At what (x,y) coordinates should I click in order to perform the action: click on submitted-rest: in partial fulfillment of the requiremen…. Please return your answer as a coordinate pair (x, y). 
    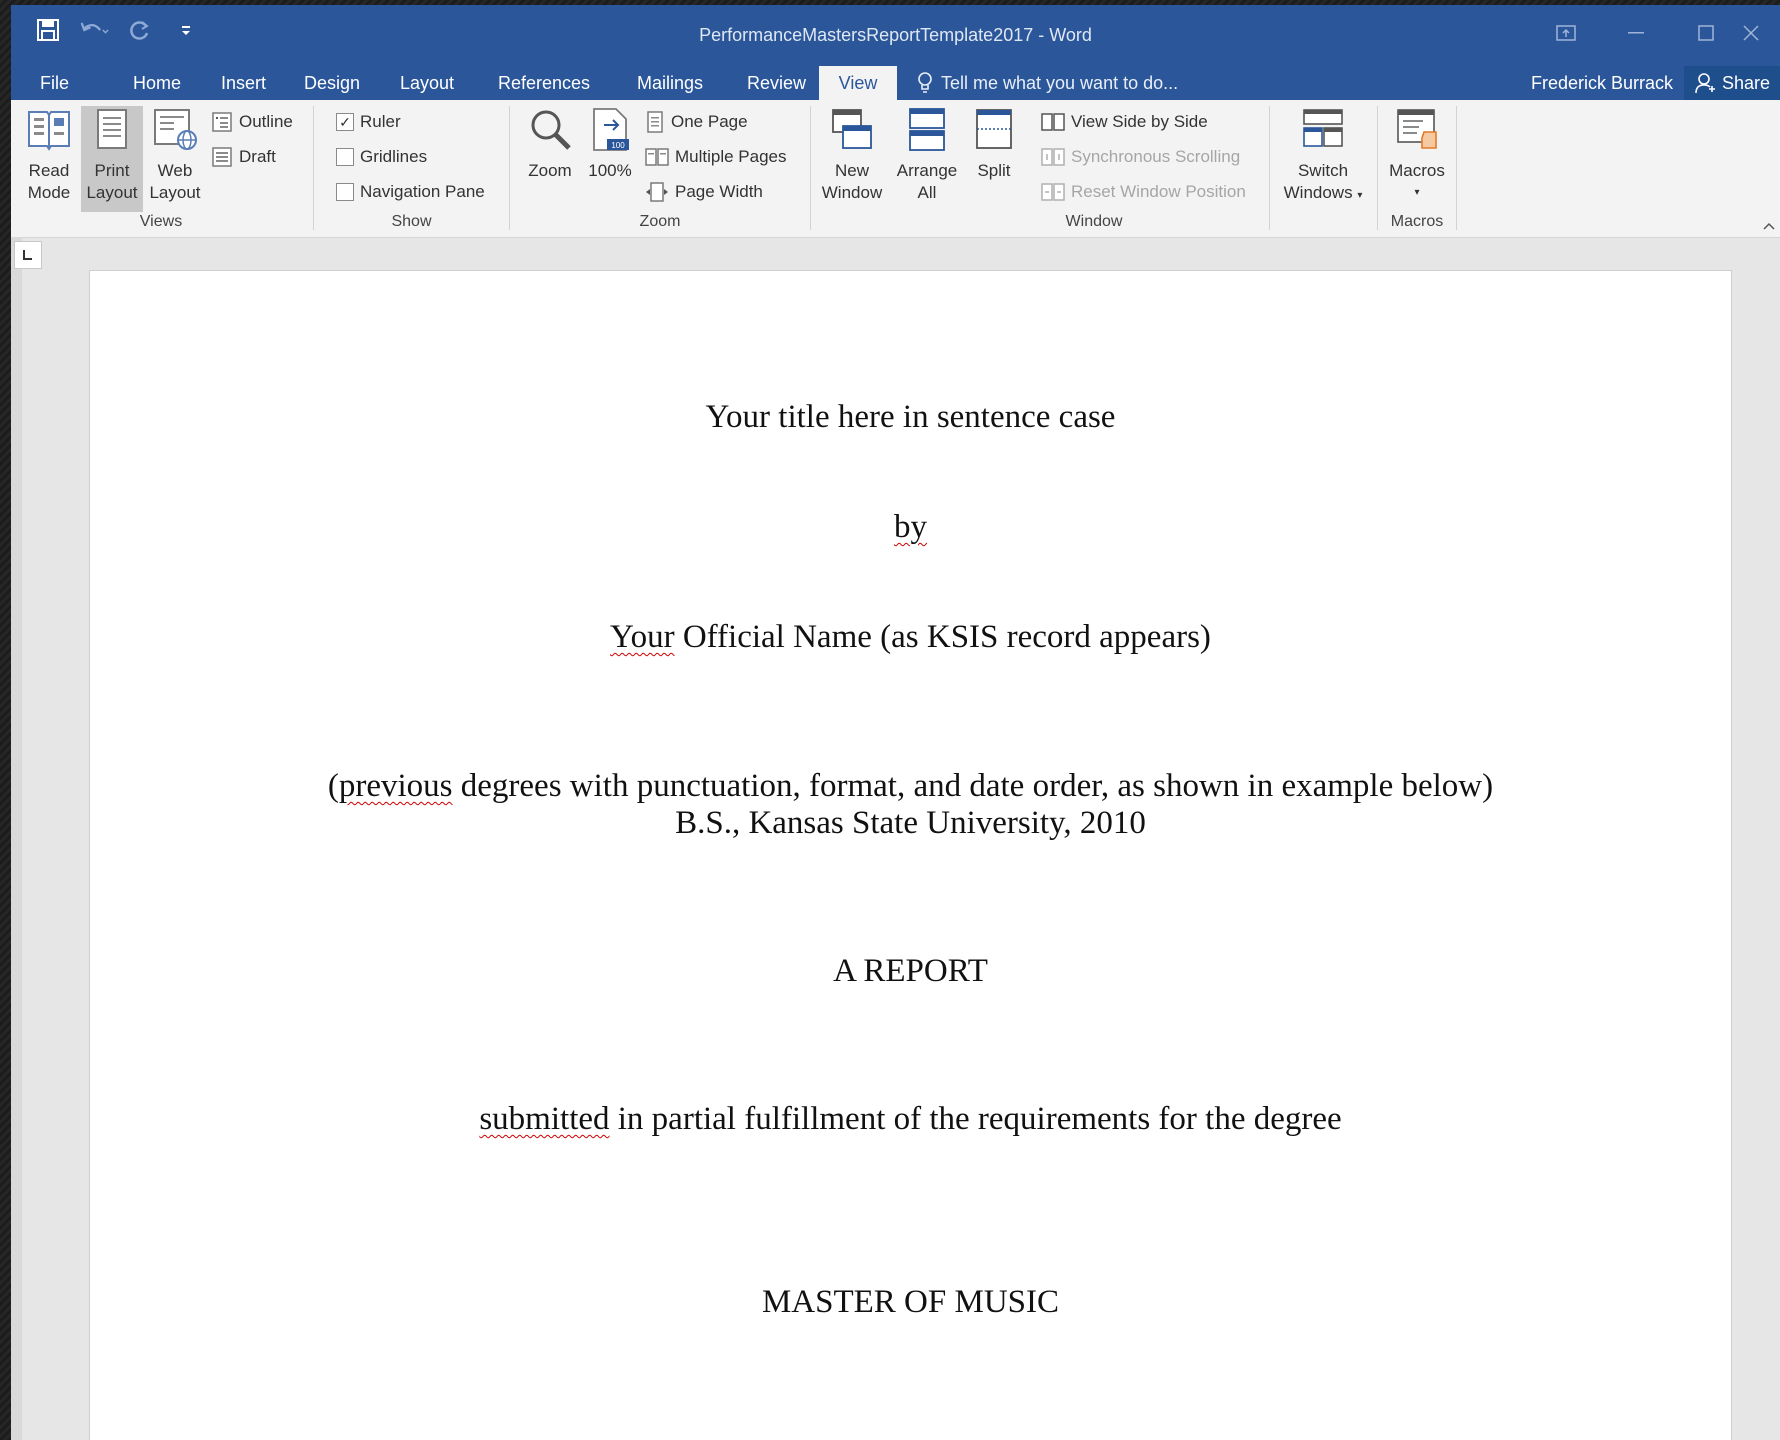
    Looking at the image, I should click on (975, 1119).